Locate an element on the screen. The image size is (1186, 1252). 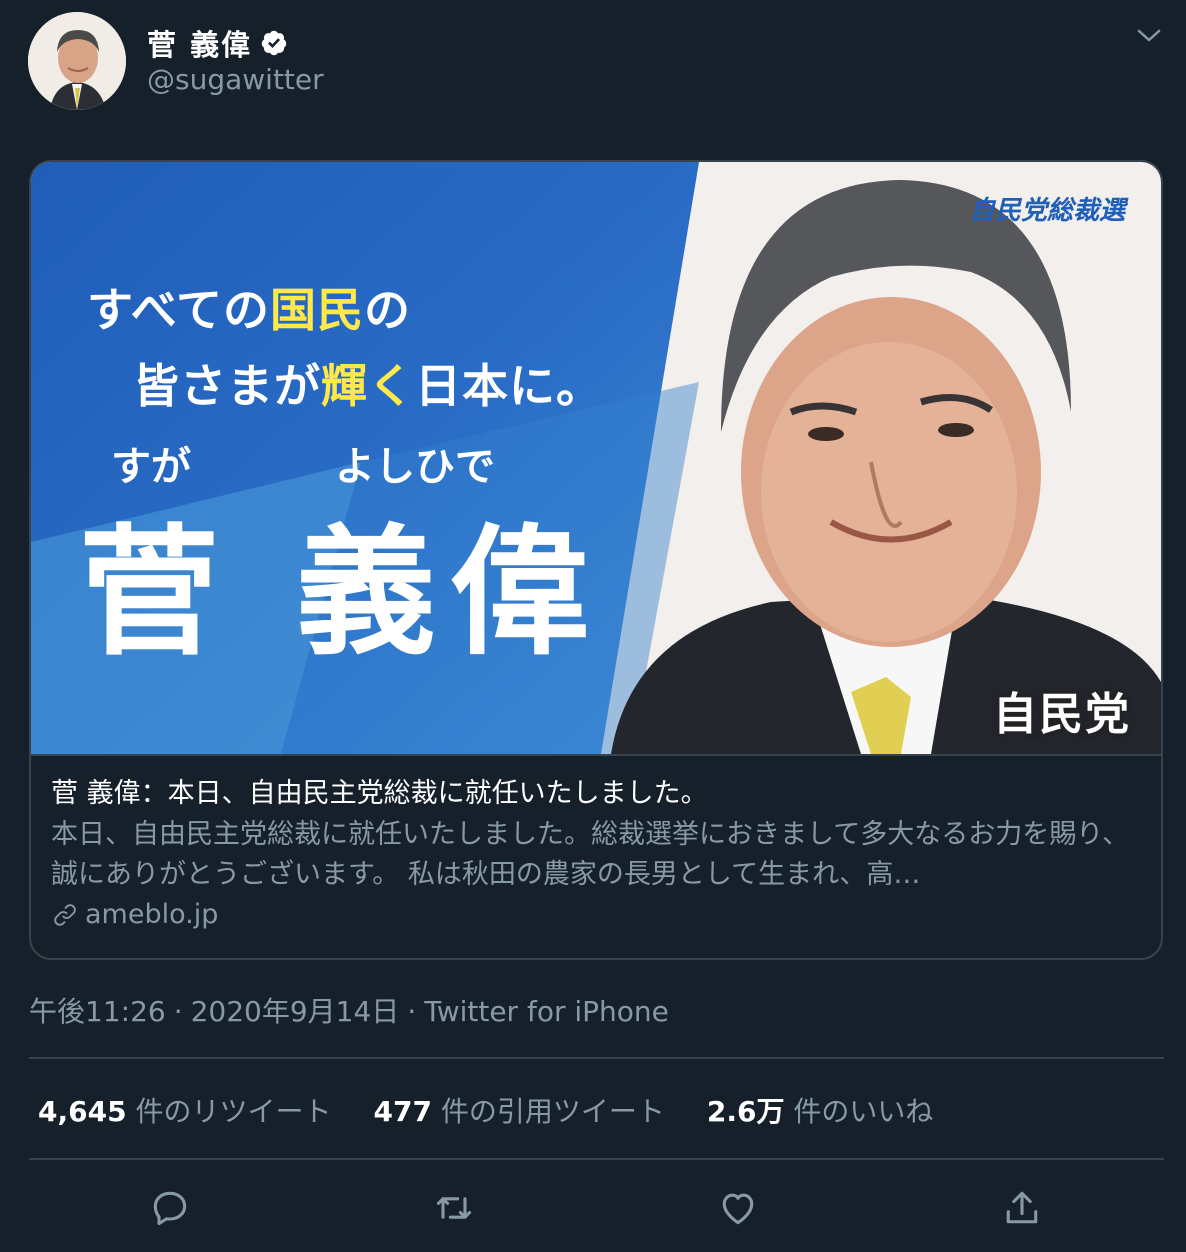
share-button is located at coordinates (1022, 1208).